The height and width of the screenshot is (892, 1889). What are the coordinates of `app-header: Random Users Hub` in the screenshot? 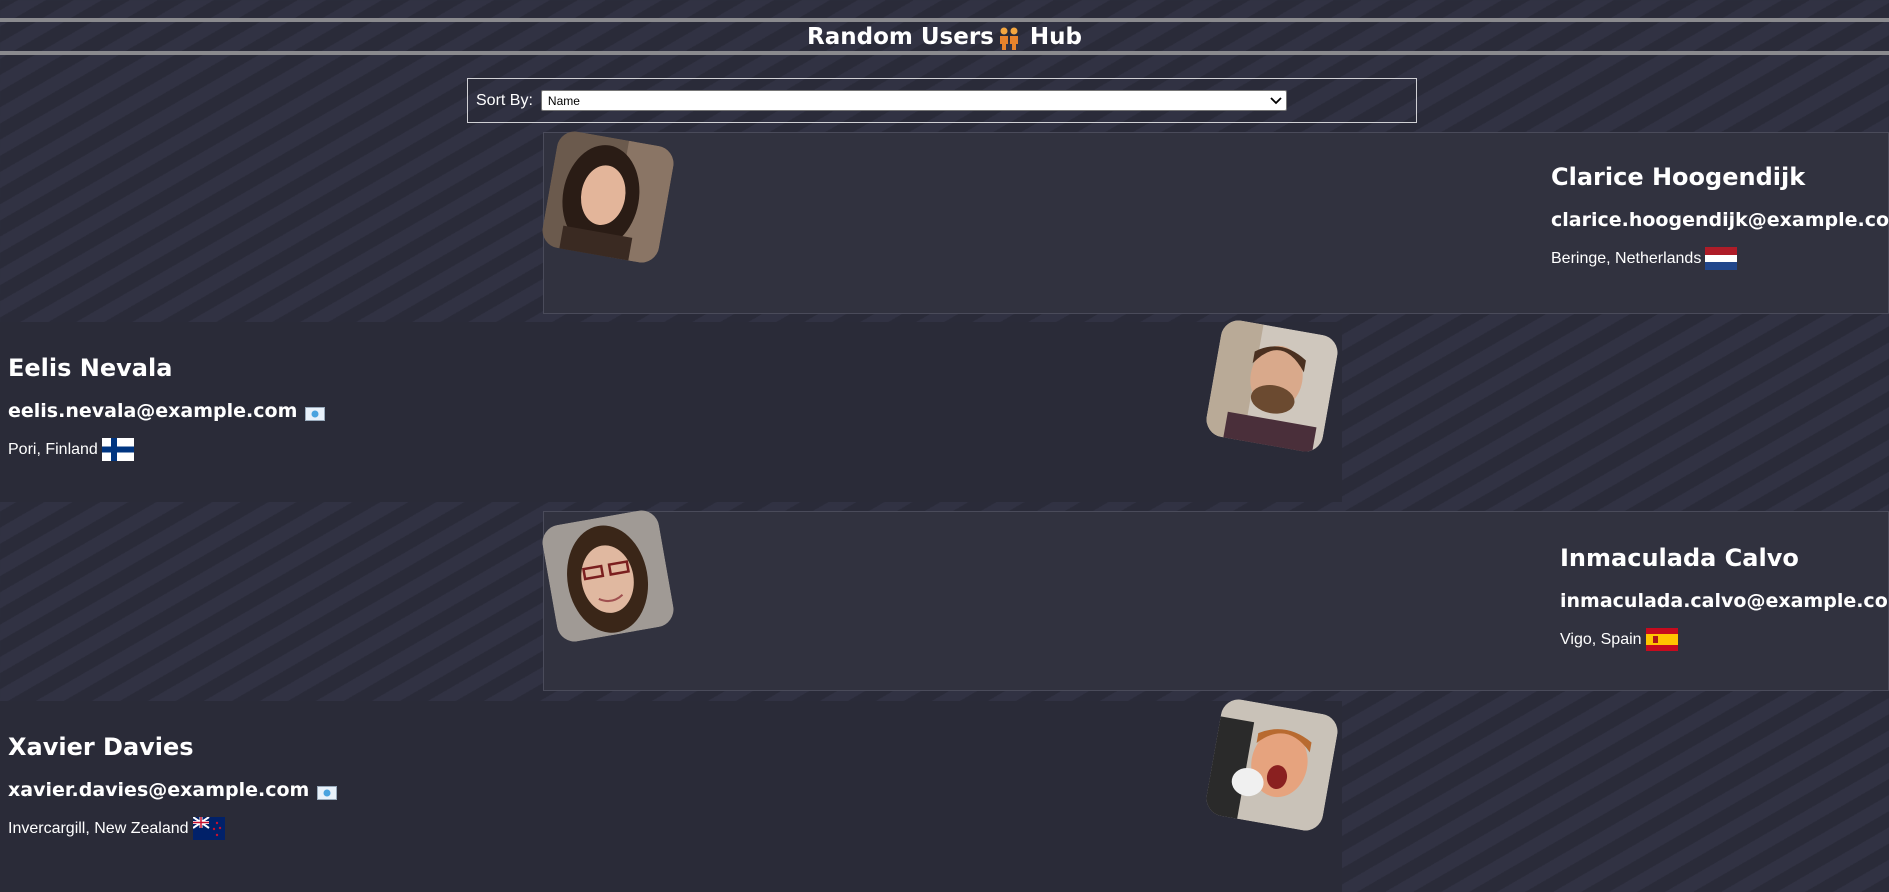 It's located at (944, 36).